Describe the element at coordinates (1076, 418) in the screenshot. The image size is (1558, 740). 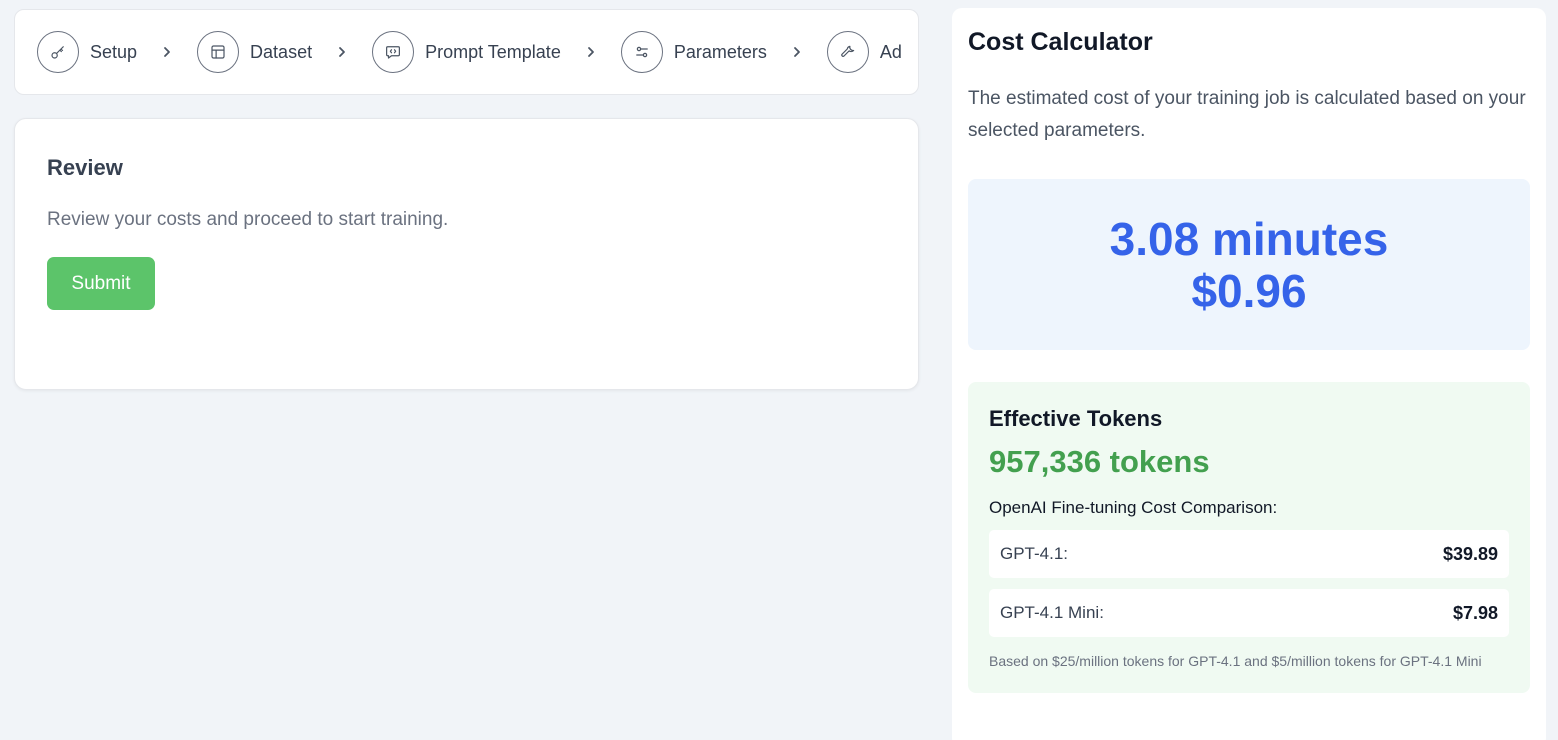
I see `tokens-title: Effective Tokens` at that location.